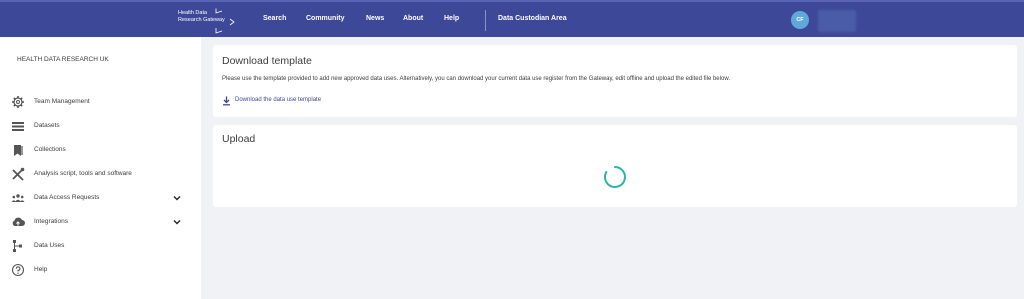  Describe the element at coordinates (100, 126) in the screenshot. I see `sidebar-item-datasets: Datasets` at that location.